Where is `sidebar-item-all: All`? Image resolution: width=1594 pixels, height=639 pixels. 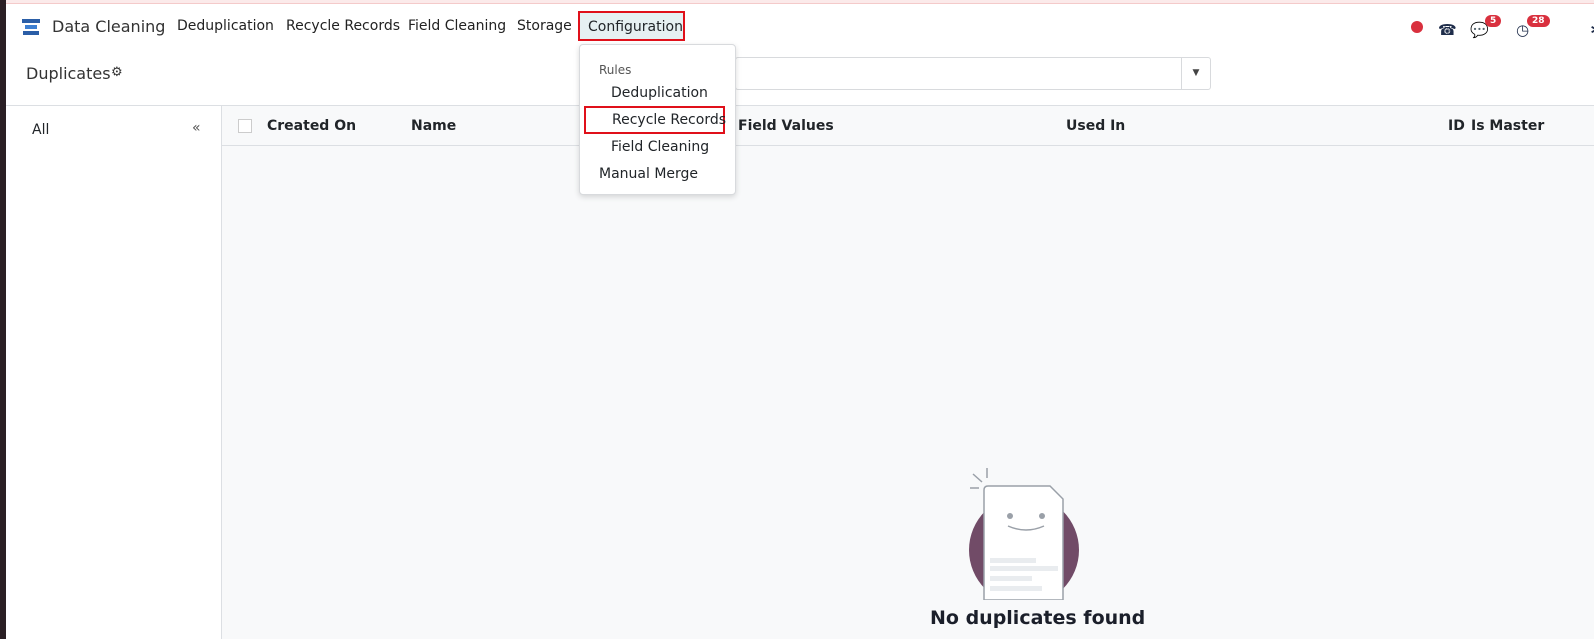 sidebar-item-all: All is located at coordinates (40, 130).